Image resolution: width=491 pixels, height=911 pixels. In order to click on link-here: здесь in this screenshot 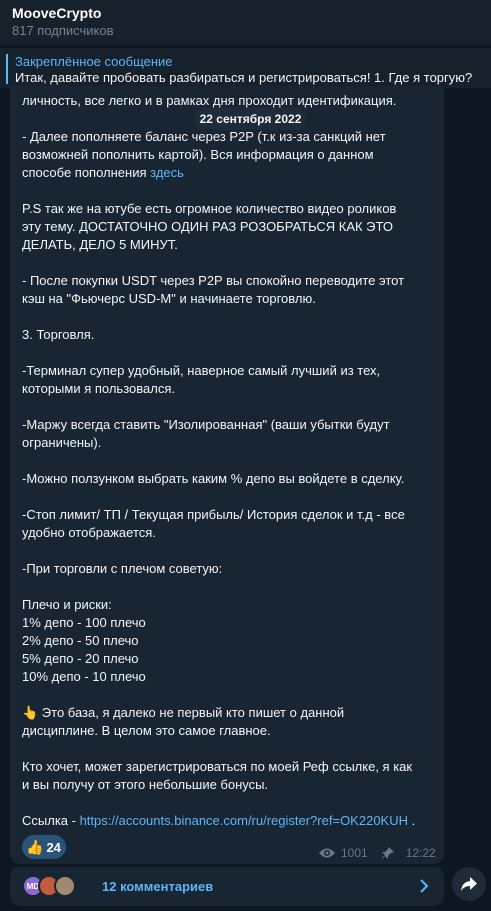, I will do `click(167, 172)`.